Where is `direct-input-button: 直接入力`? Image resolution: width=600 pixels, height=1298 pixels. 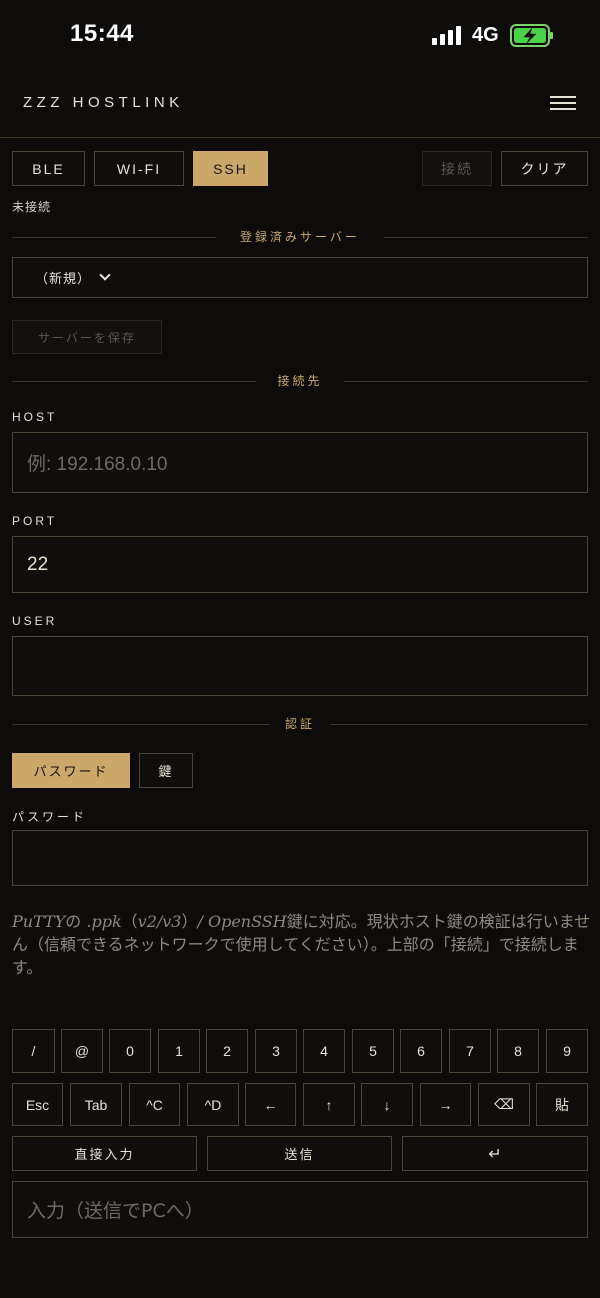
direct-input-button: 直接入力 is located at coordinates (104, 1153).